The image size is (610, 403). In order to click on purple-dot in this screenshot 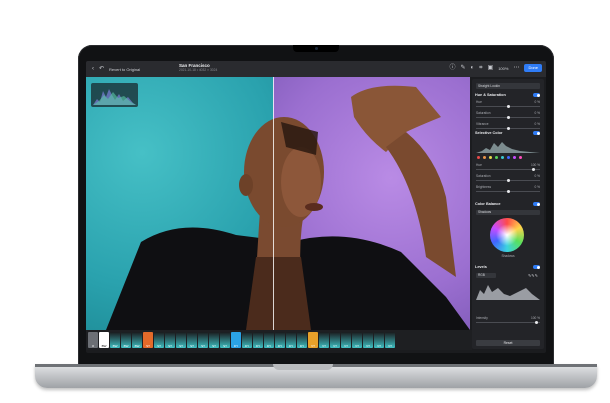, I will do `click(514, 157)`.